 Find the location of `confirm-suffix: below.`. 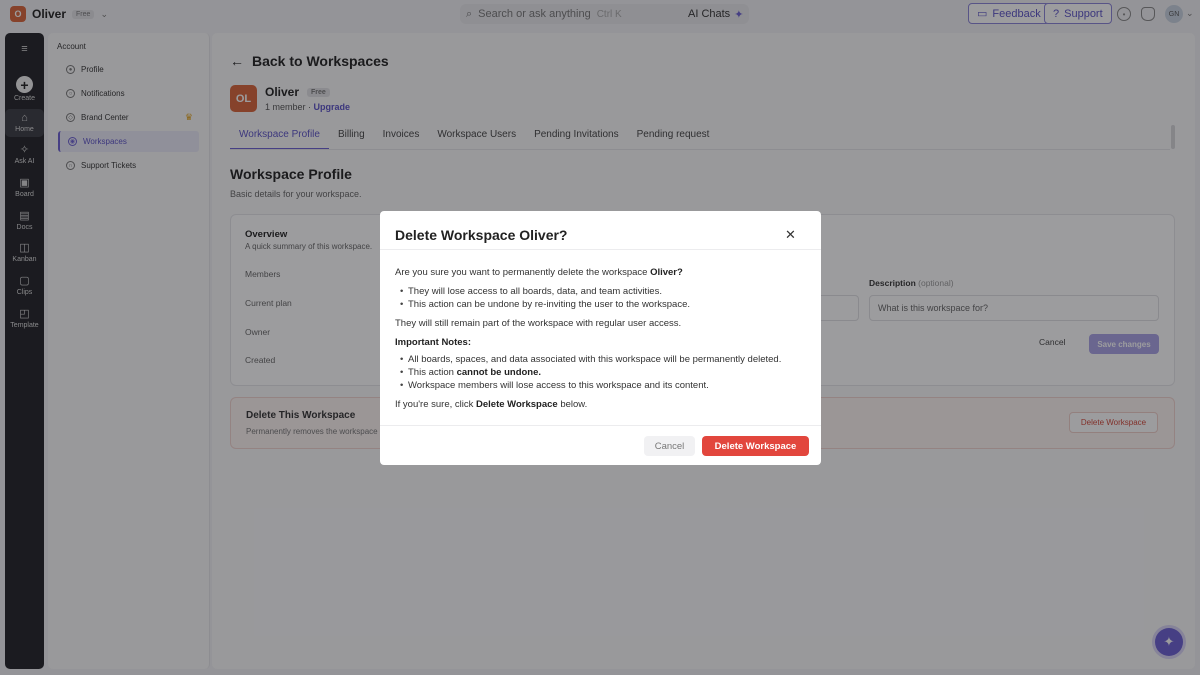

confirm-suffix: below. is located at coordinates (574, 404).